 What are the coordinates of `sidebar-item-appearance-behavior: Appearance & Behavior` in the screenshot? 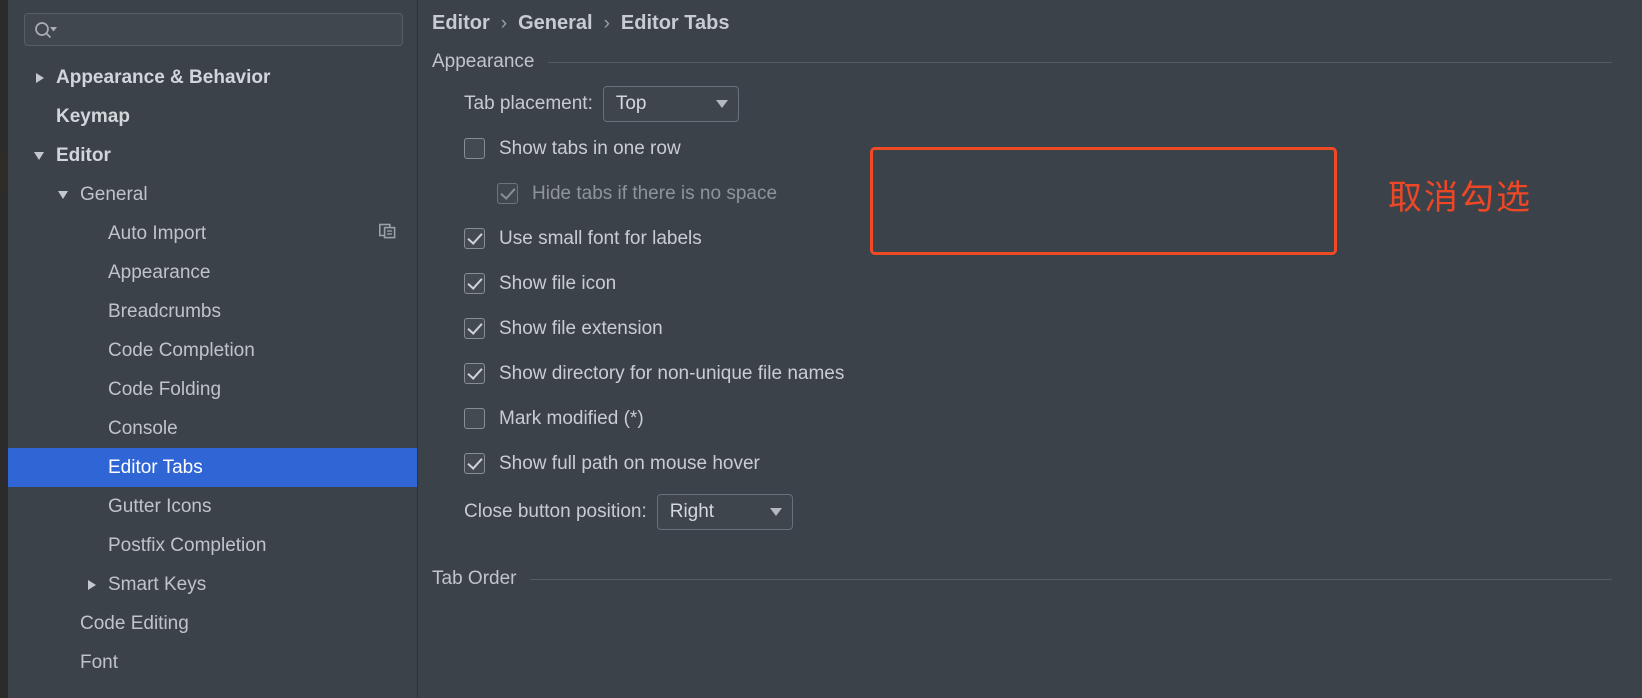 It's located at (212, 77).